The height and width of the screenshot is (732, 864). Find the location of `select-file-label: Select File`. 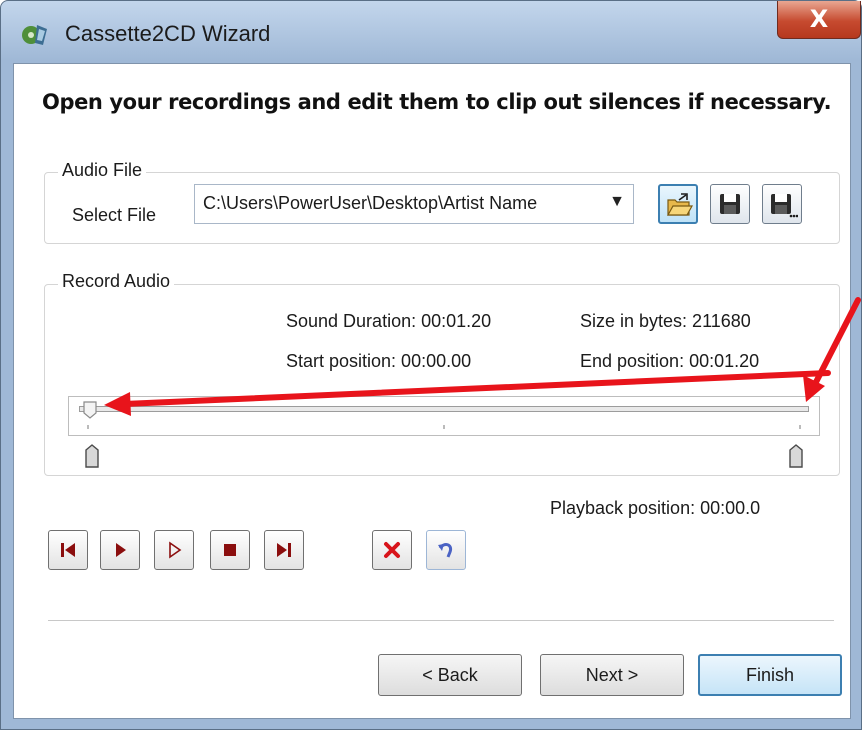

select-file-label: Select File is located at coordinates (114, 215).